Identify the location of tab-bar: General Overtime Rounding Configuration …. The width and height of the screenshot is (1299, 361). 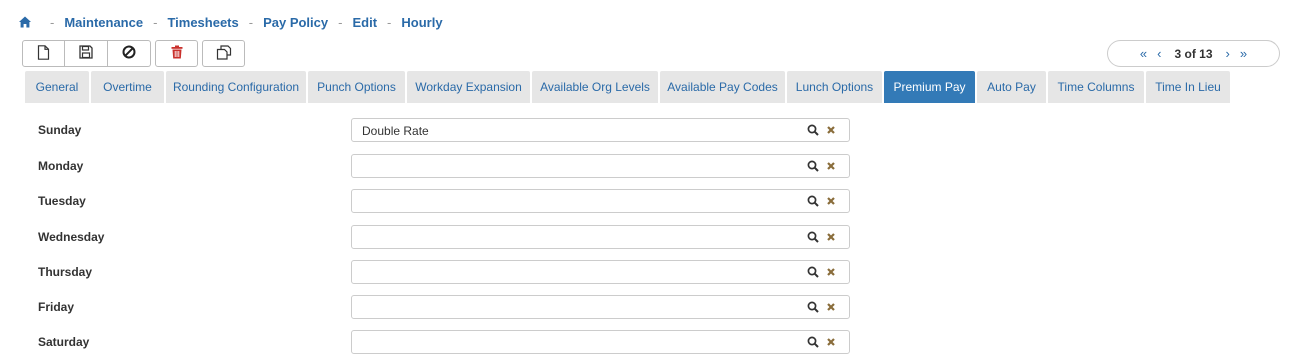
(628, 87).